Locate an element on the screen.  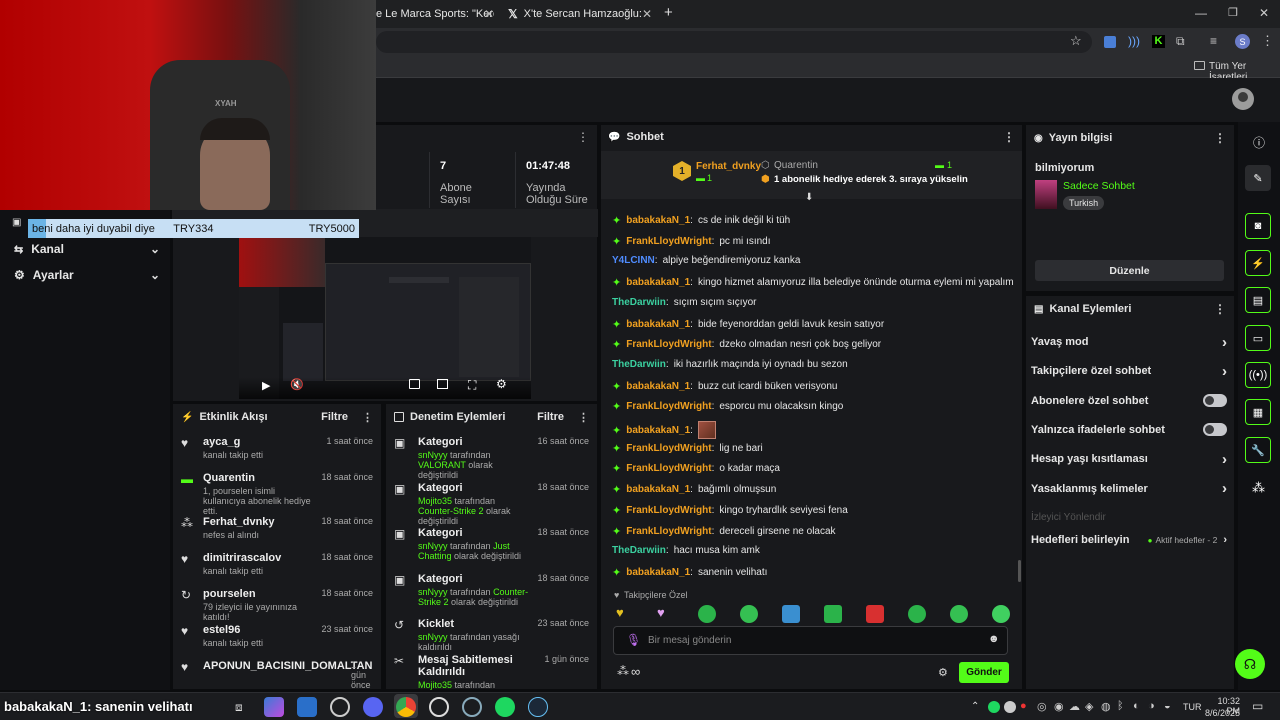
gift-dots-icon: ⁂ is located at coordinates (623, 671).